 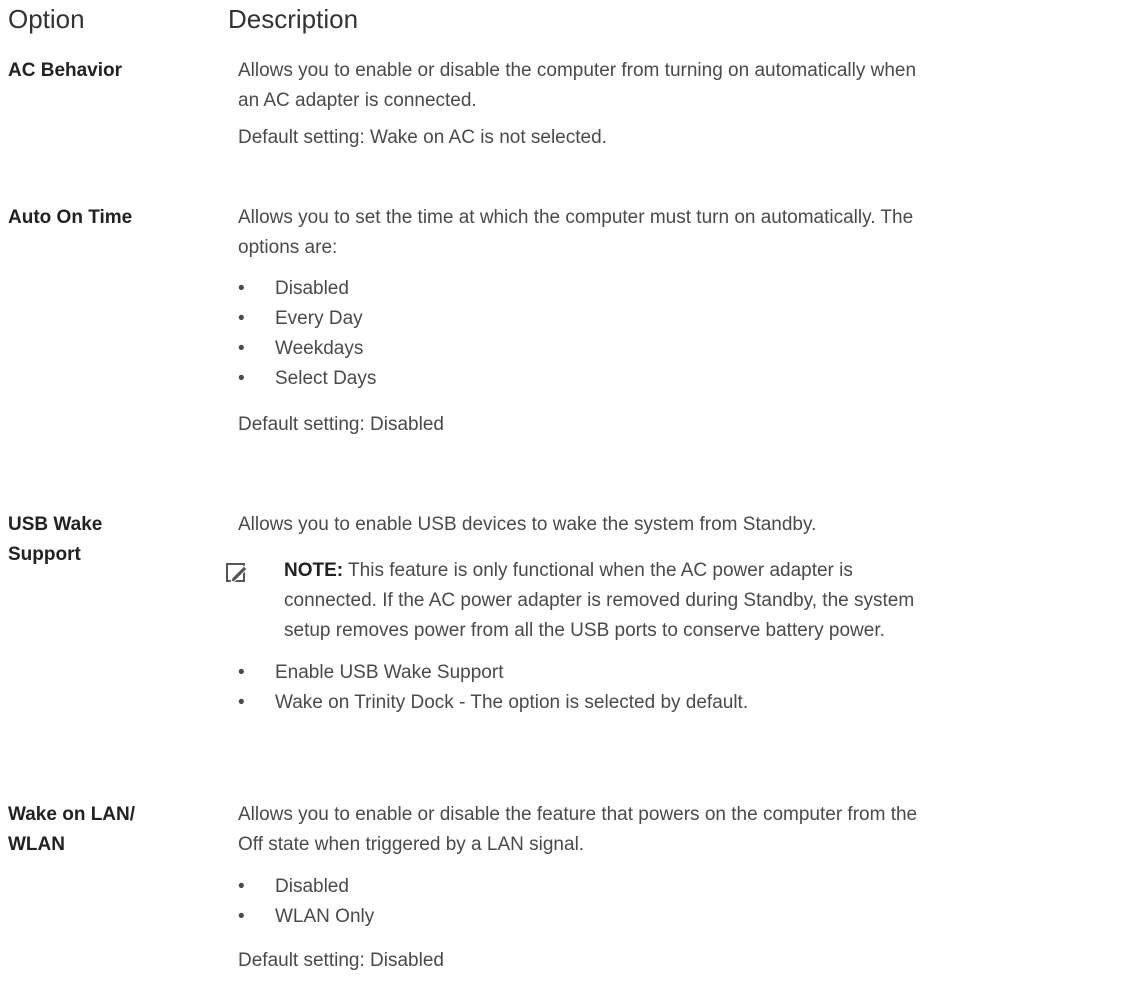 I want to click on option-label-line: USB Wake, so click(x=55, y=524).